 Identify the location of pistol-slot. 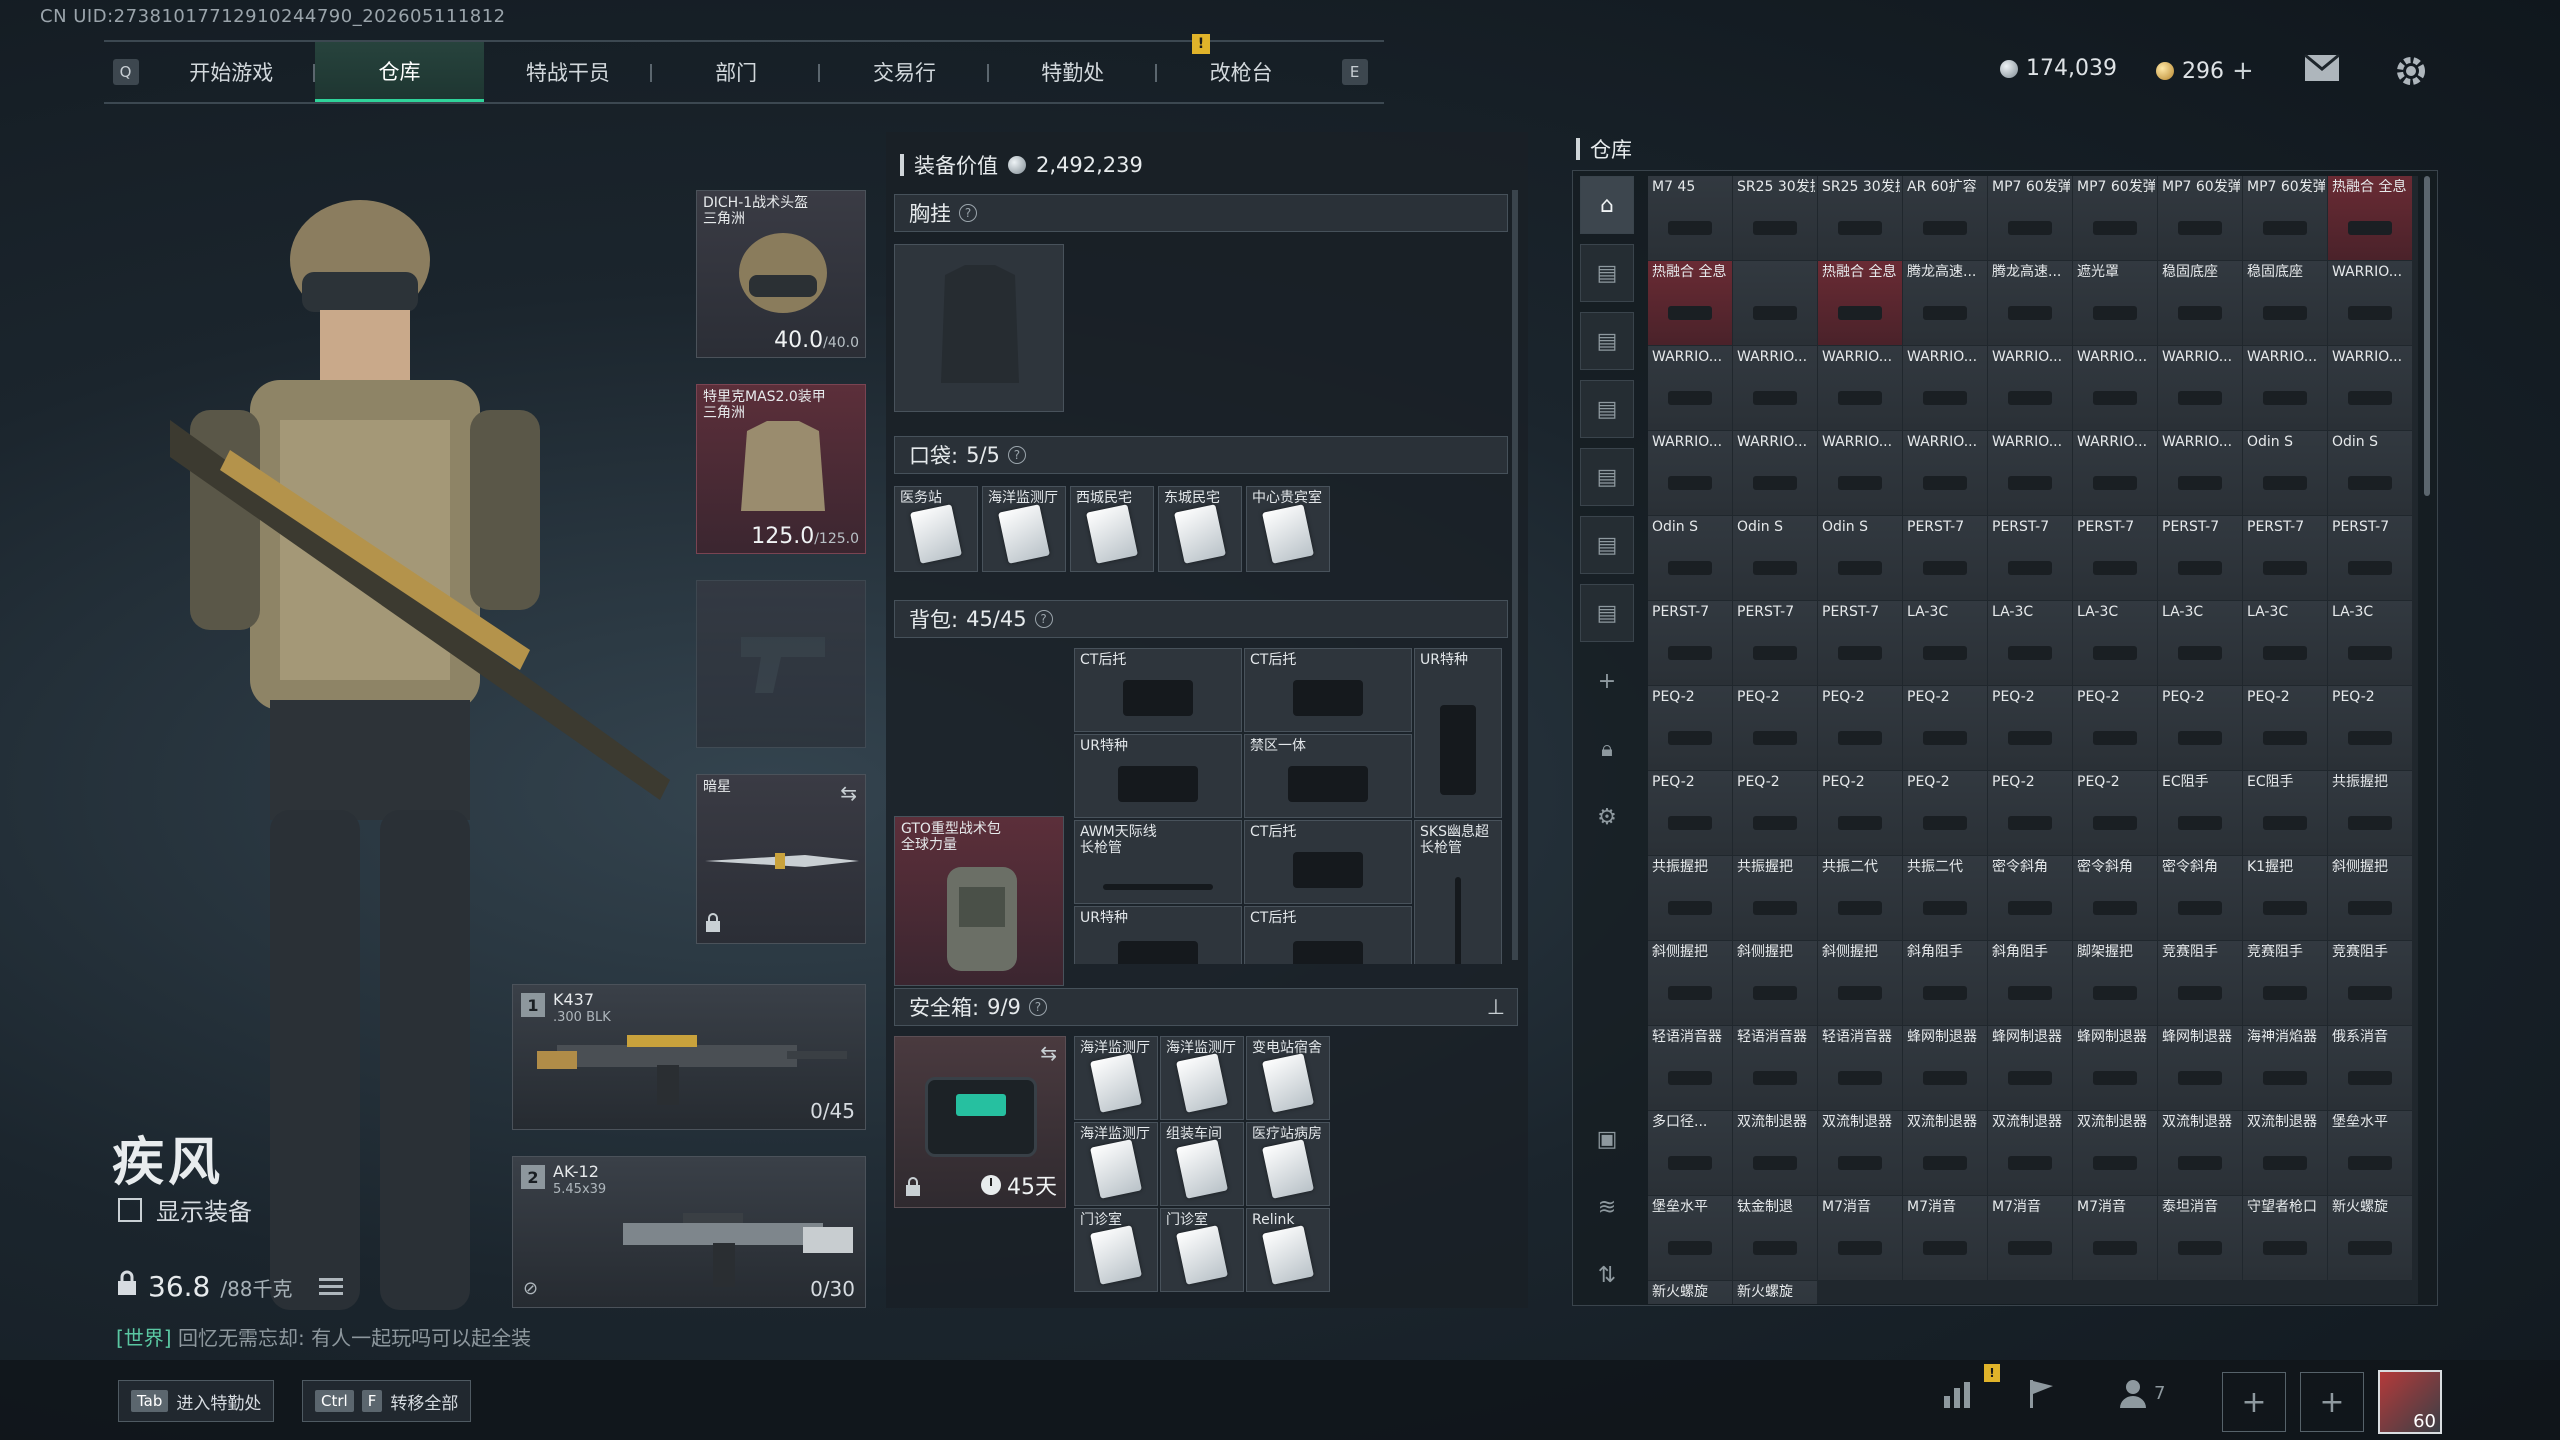
(781, 664).